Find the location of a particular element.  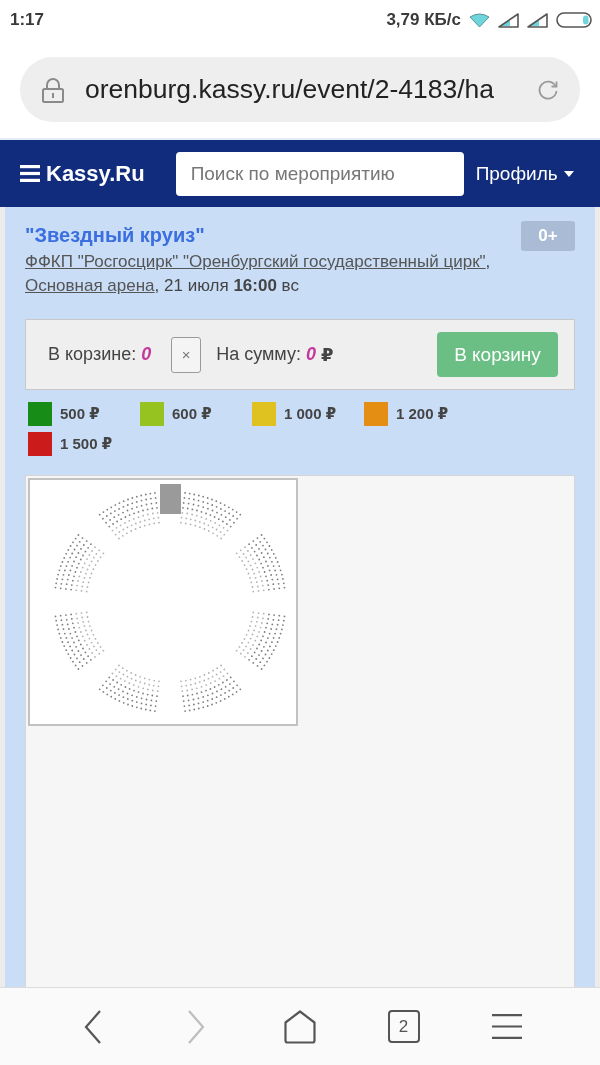

cart-sum-label: На сумму: is located at coordinates (258, 354).